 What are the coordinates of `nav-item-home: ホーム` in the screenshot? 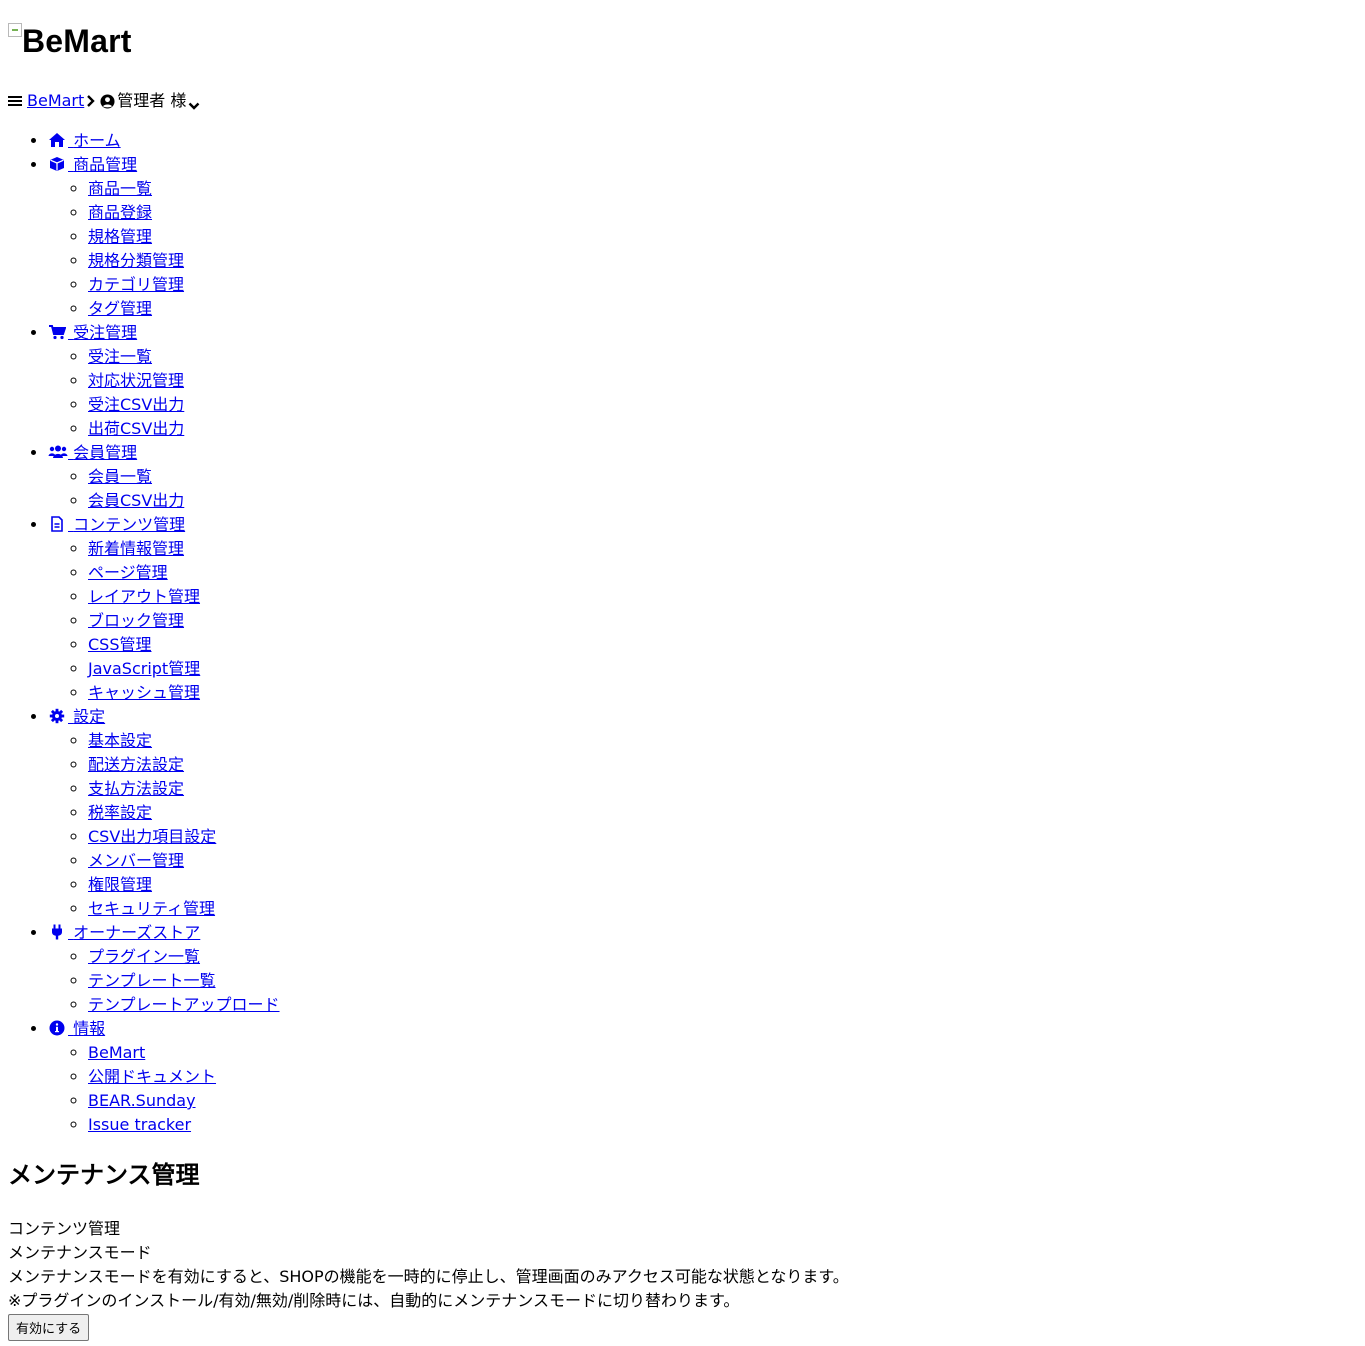 It's located at (702, 141).